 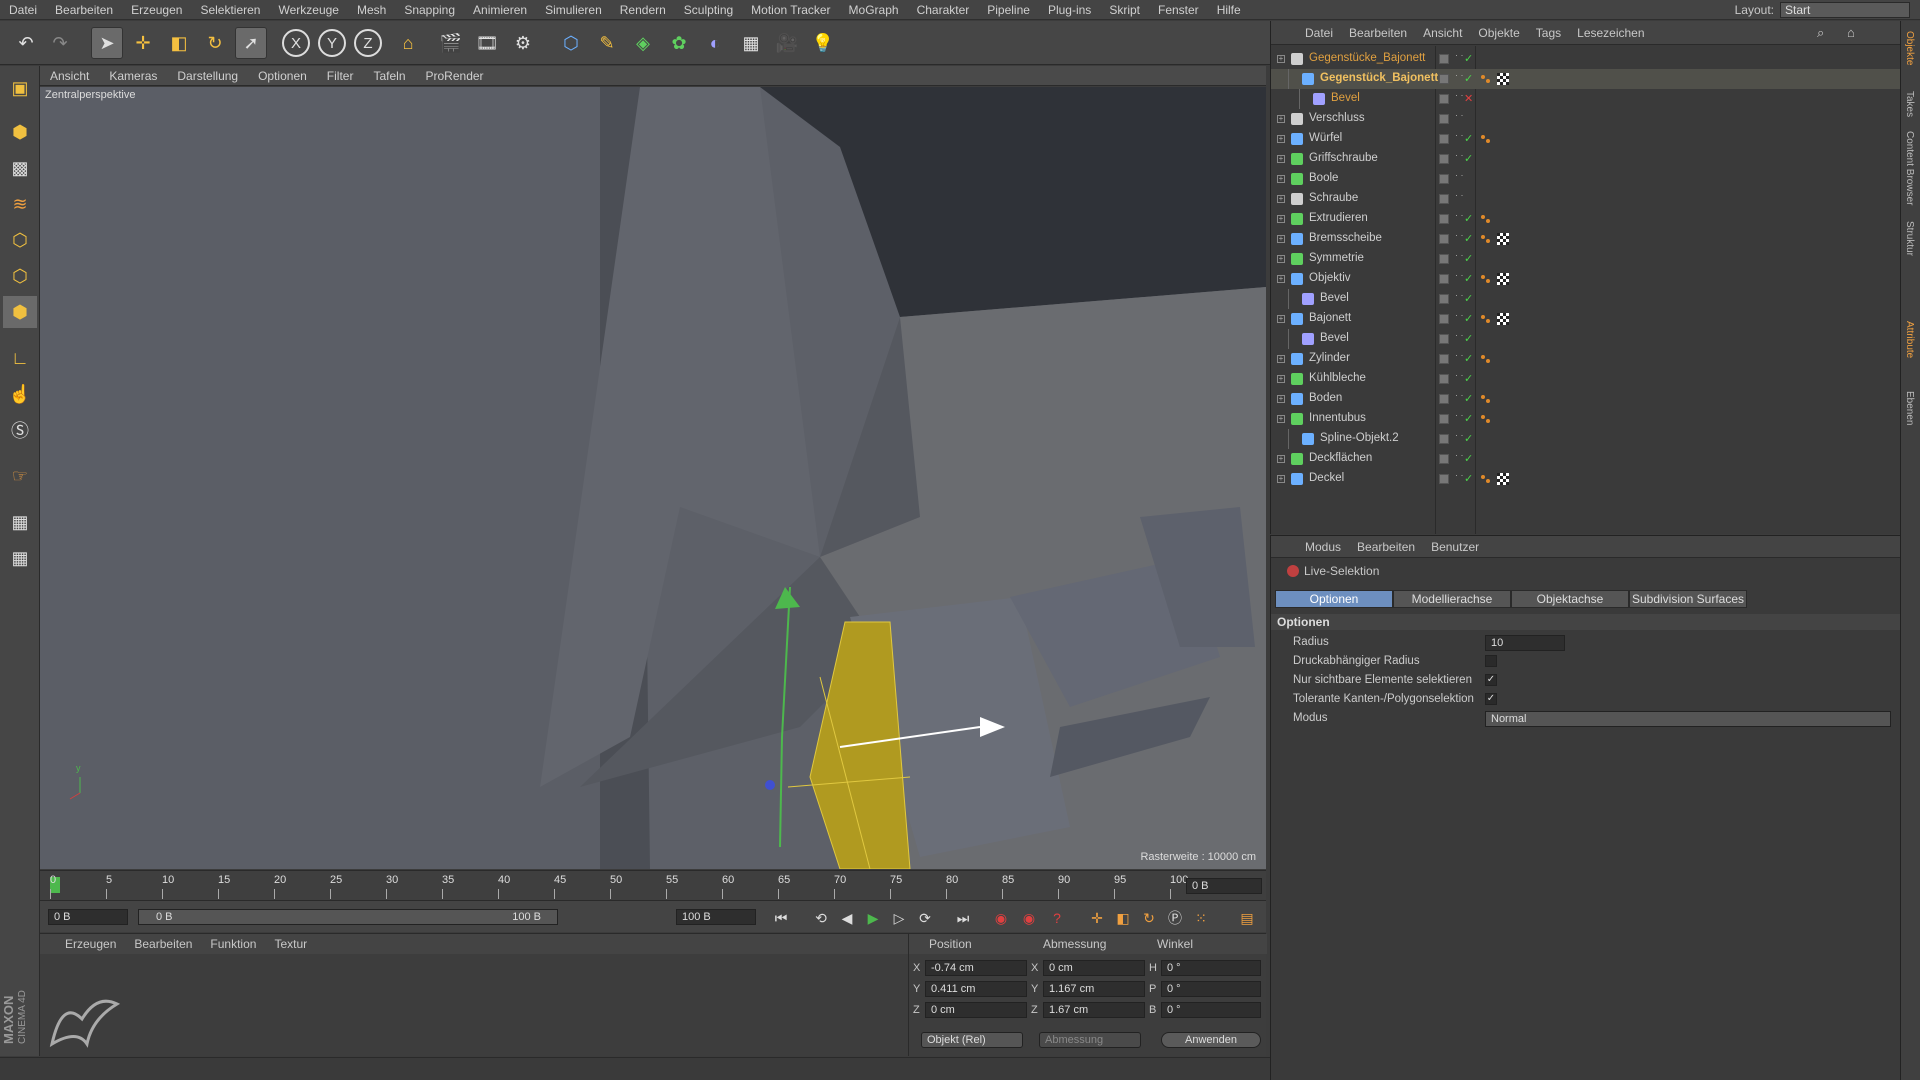 What do you see at coordinates (1029, 918) in the screenshot?
I see `auto-key-icon: ◉` at bounding box center [1029, 918].